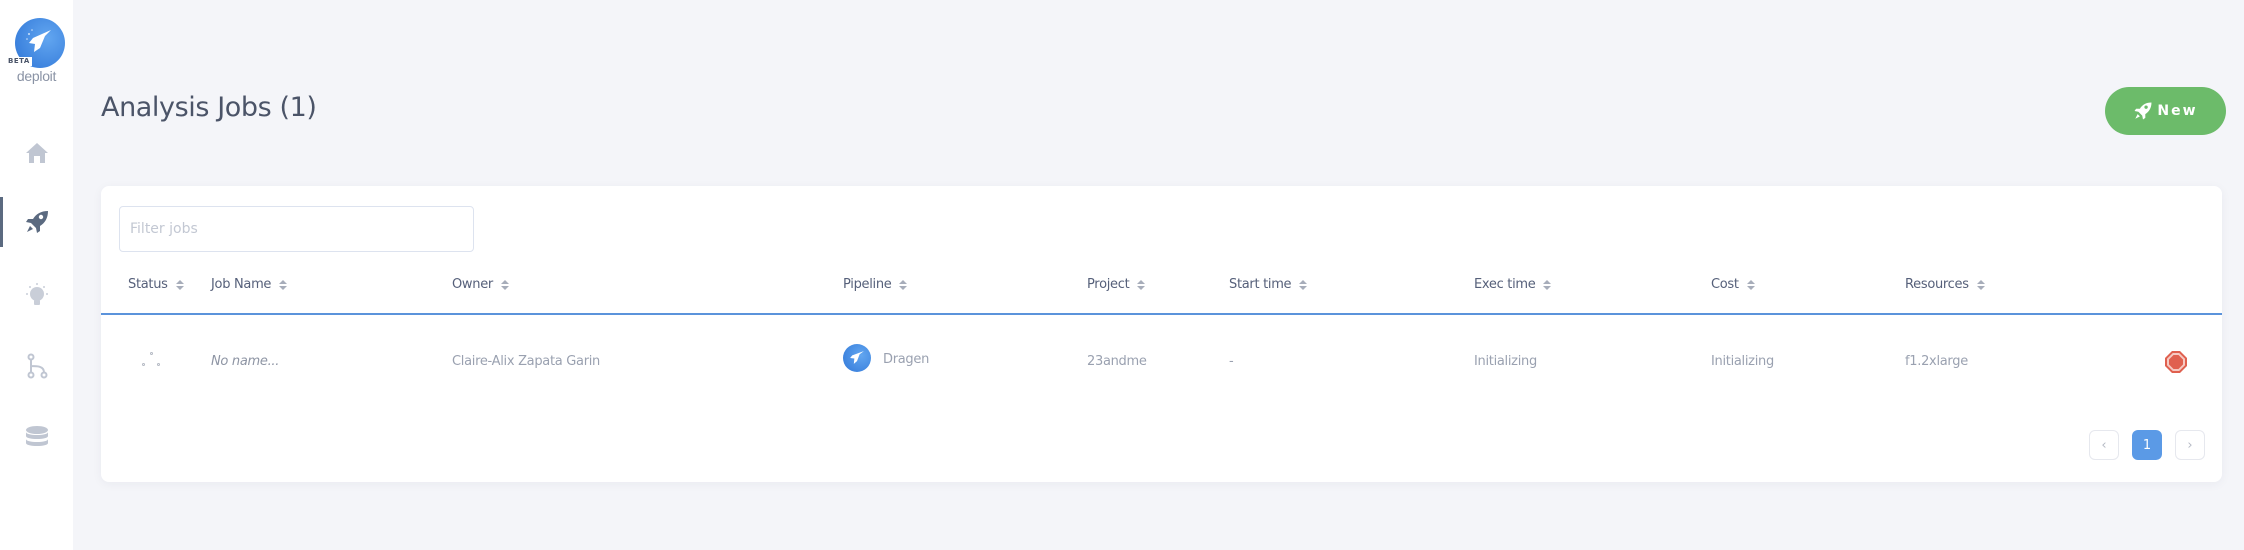 The height and width of the screenshot is (550, 2244). What do you see at coordinates (2190, 445) in the screenshot?
I see `pagination-next-button: ›` at bounding box center [2190, 445].